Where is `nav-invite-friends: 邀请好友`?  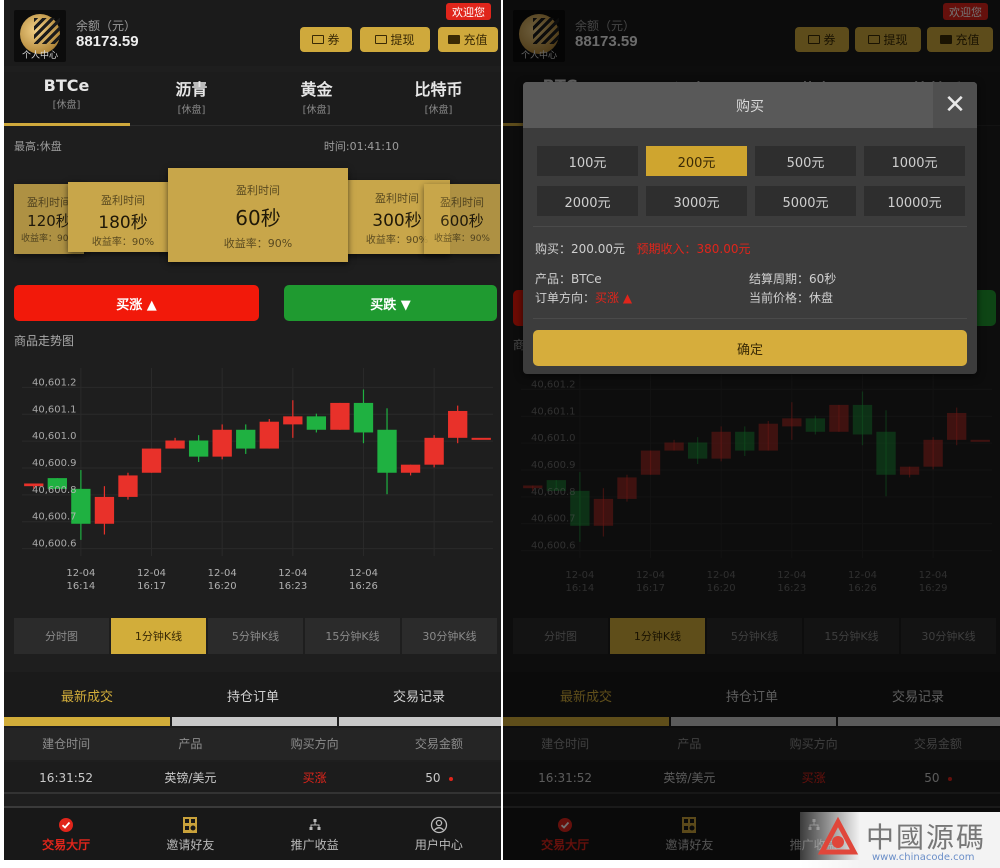 nav-invite-friends: 邀请好友 is located at coordinates (190, 834).